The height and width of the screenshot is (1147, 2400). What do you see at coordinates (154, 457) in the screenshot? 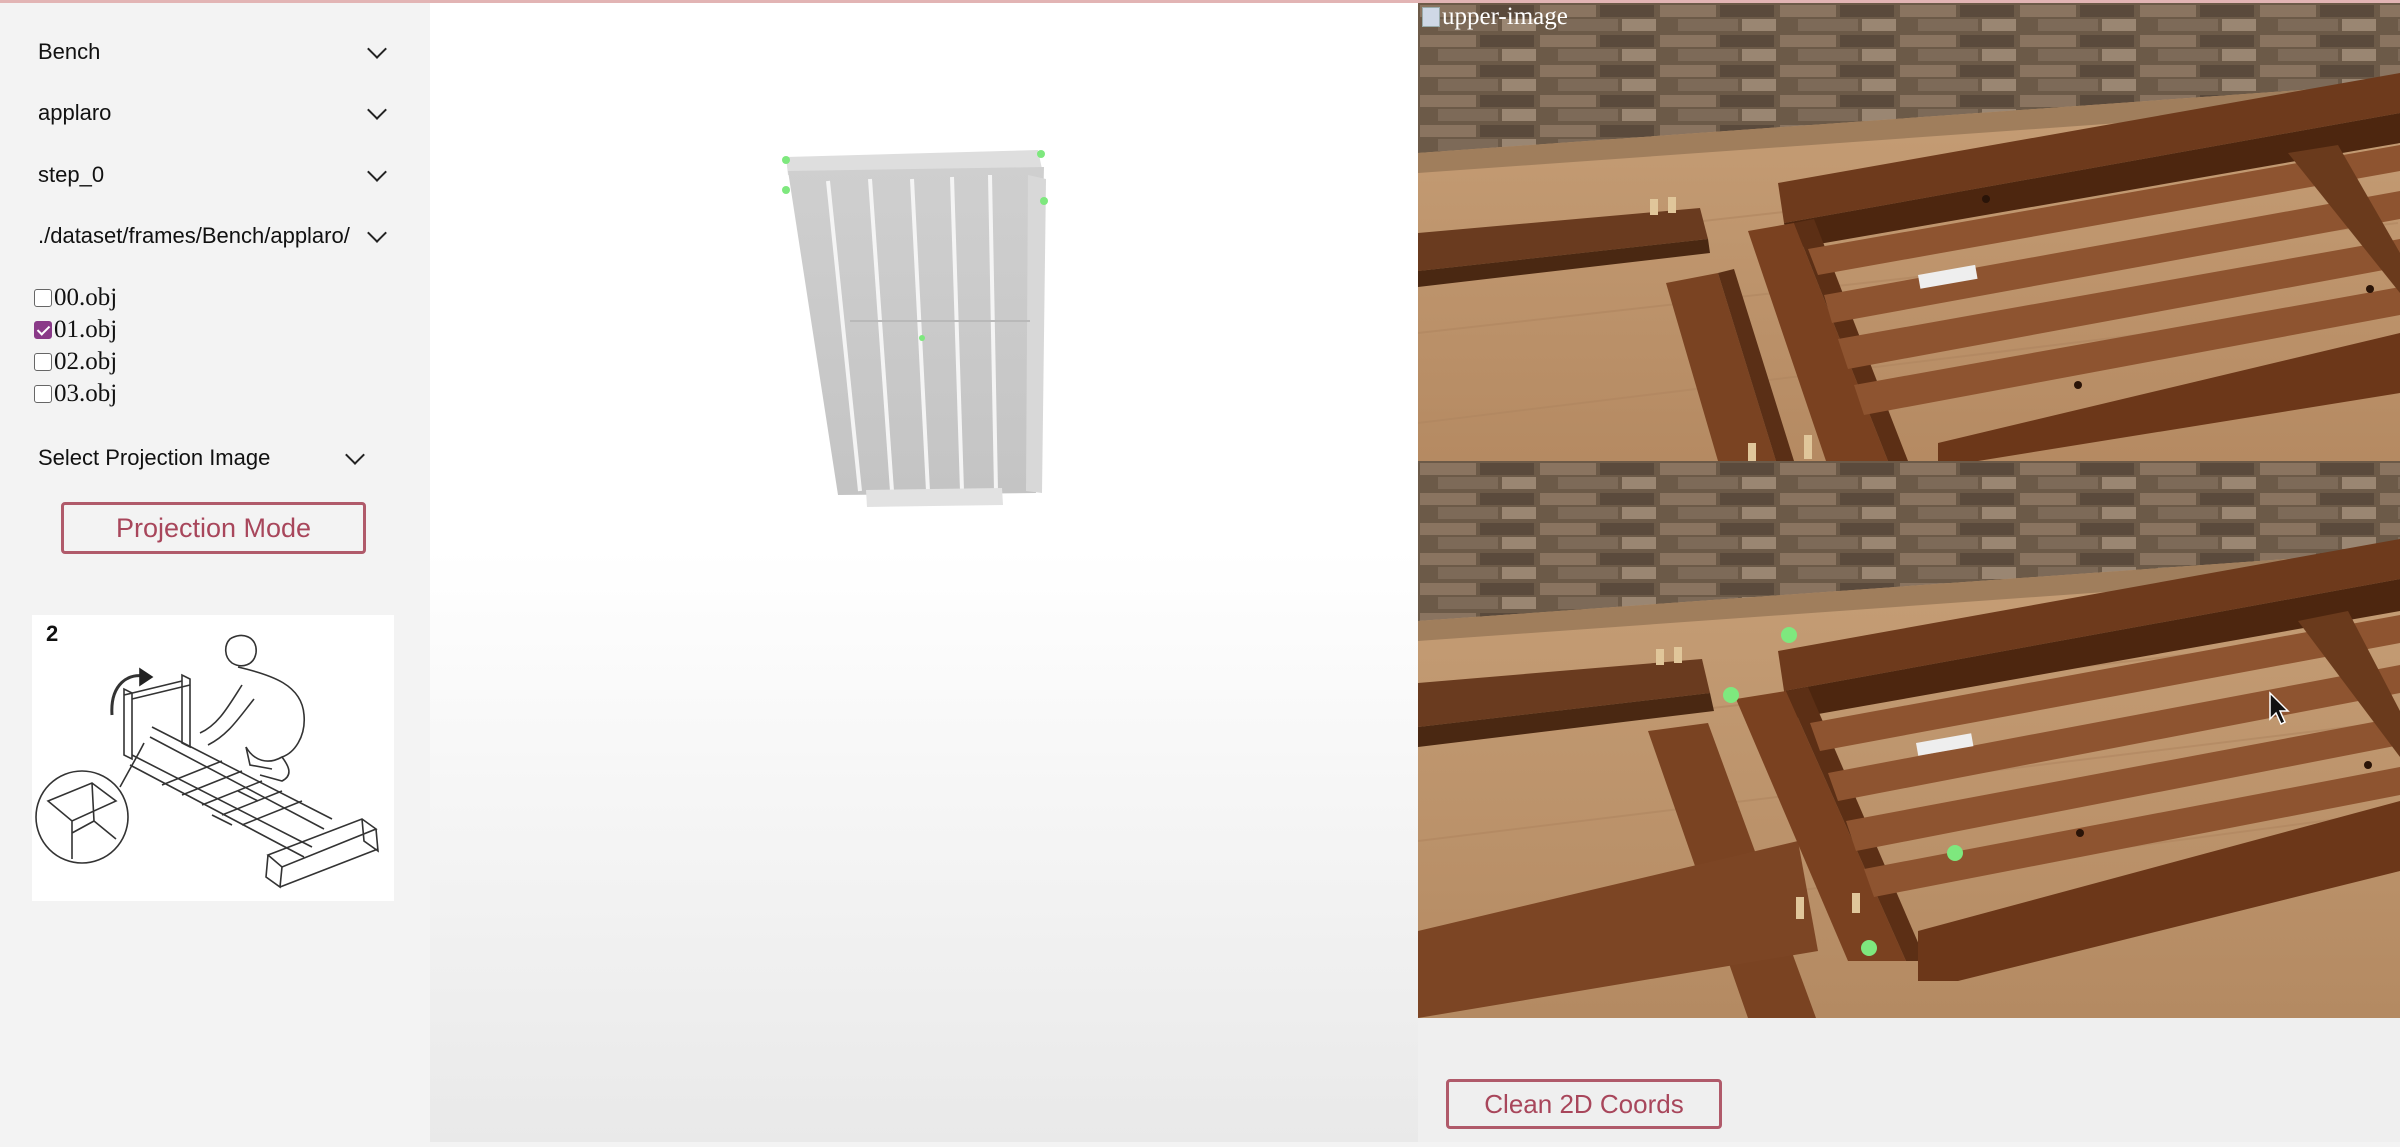
I see `projection-image-select-value: Select Projection Image` at bounding box center [154, 457].